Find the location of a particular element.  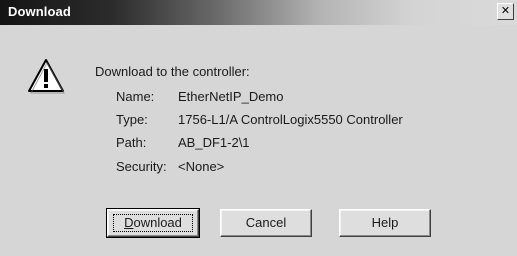

name-value: EtherNetIP_Demo is located at coordinates (231, 96).